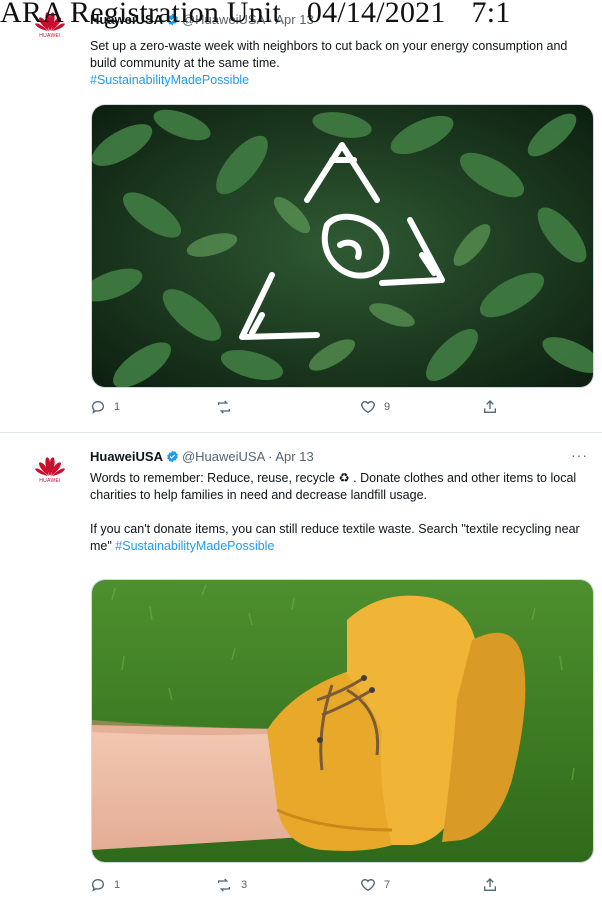  I want to click on tweet-header: HuaweiUSA @HuaweiUSA · Apr 13, so click(202, 456).